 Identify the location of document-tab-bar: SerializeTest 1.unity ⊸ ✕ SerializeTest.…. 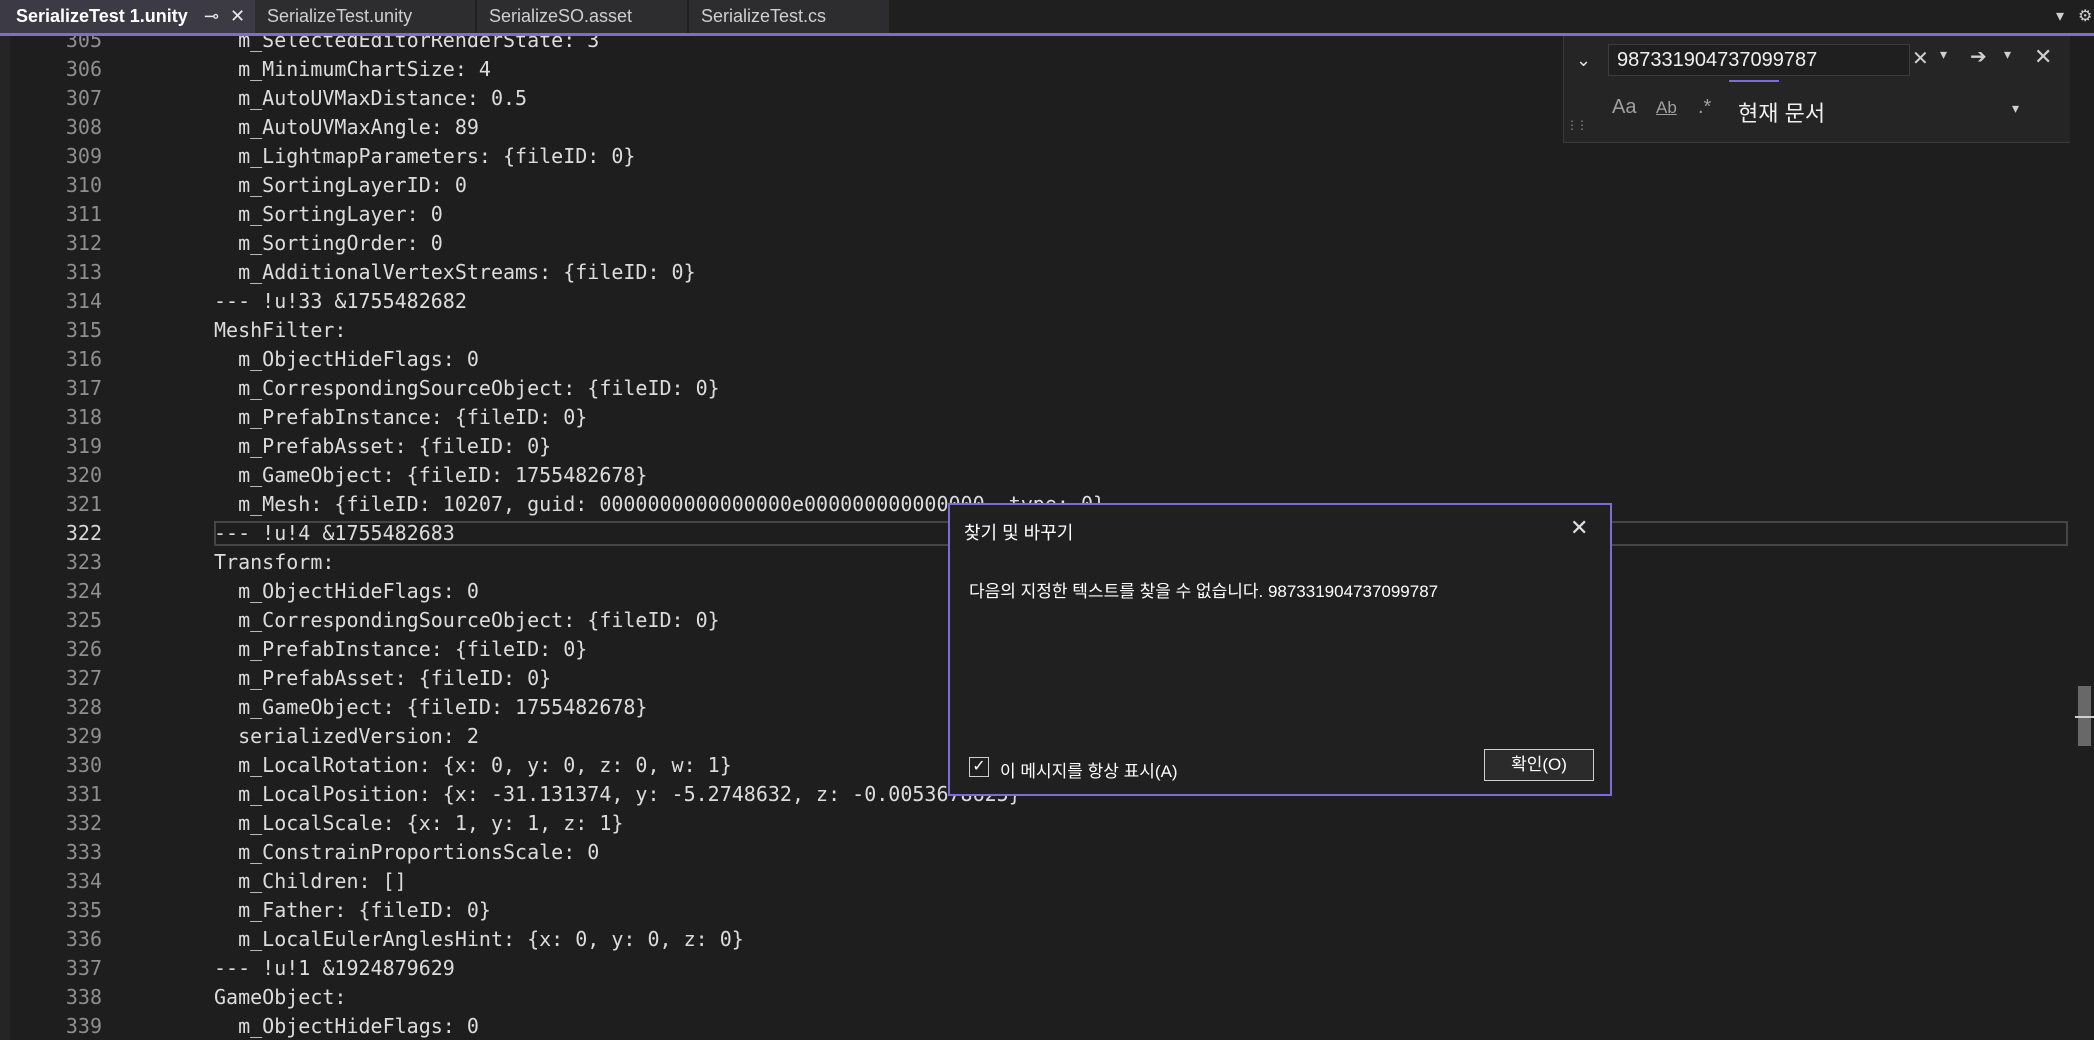
(1047, 18).